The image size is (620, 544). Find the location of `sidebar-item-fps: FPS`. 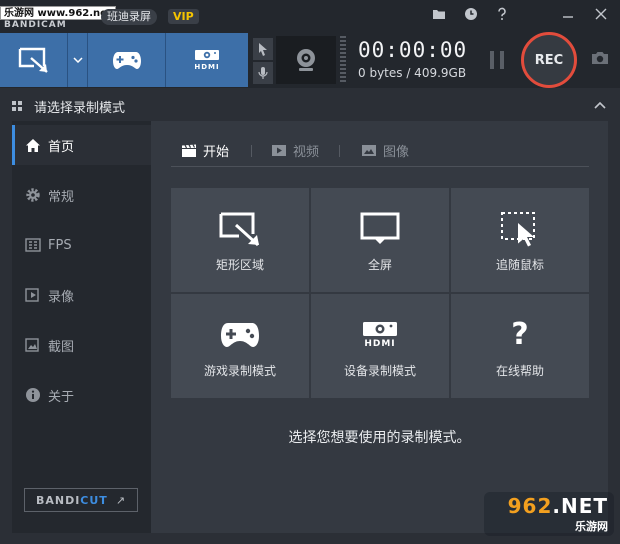

sidebar-item-fps: FPS is located at coordinates (81, 245).